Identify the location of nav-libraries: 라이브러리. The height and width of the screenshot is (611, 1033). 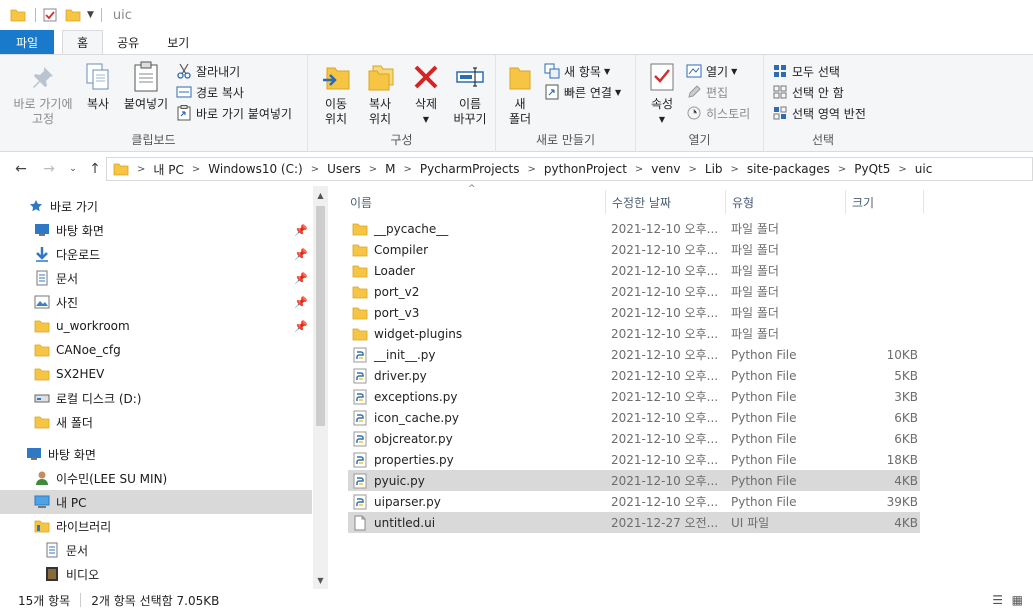
(156, 526).